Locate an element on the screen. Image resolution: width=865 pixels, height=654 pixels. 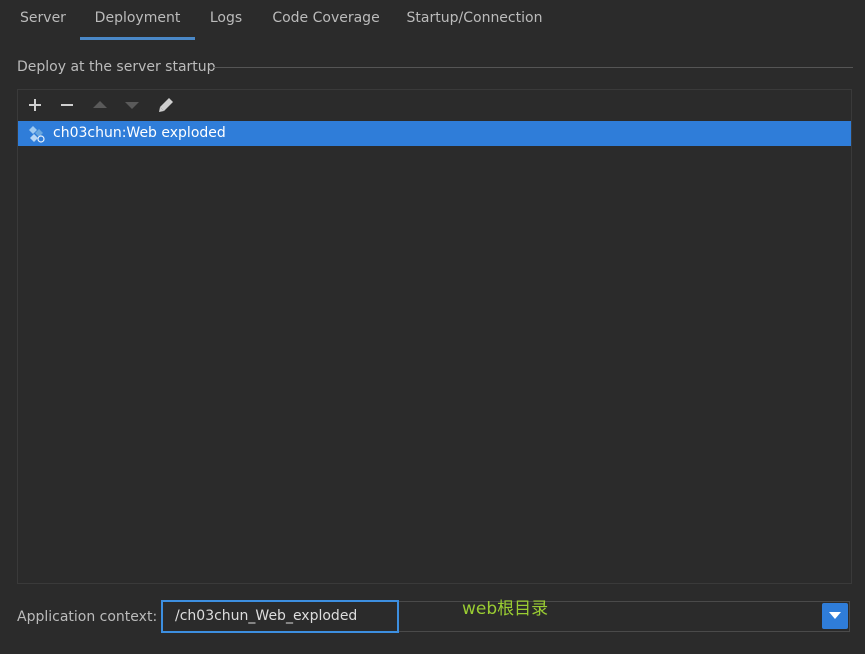
add-button is located at coordinates (35, 105).